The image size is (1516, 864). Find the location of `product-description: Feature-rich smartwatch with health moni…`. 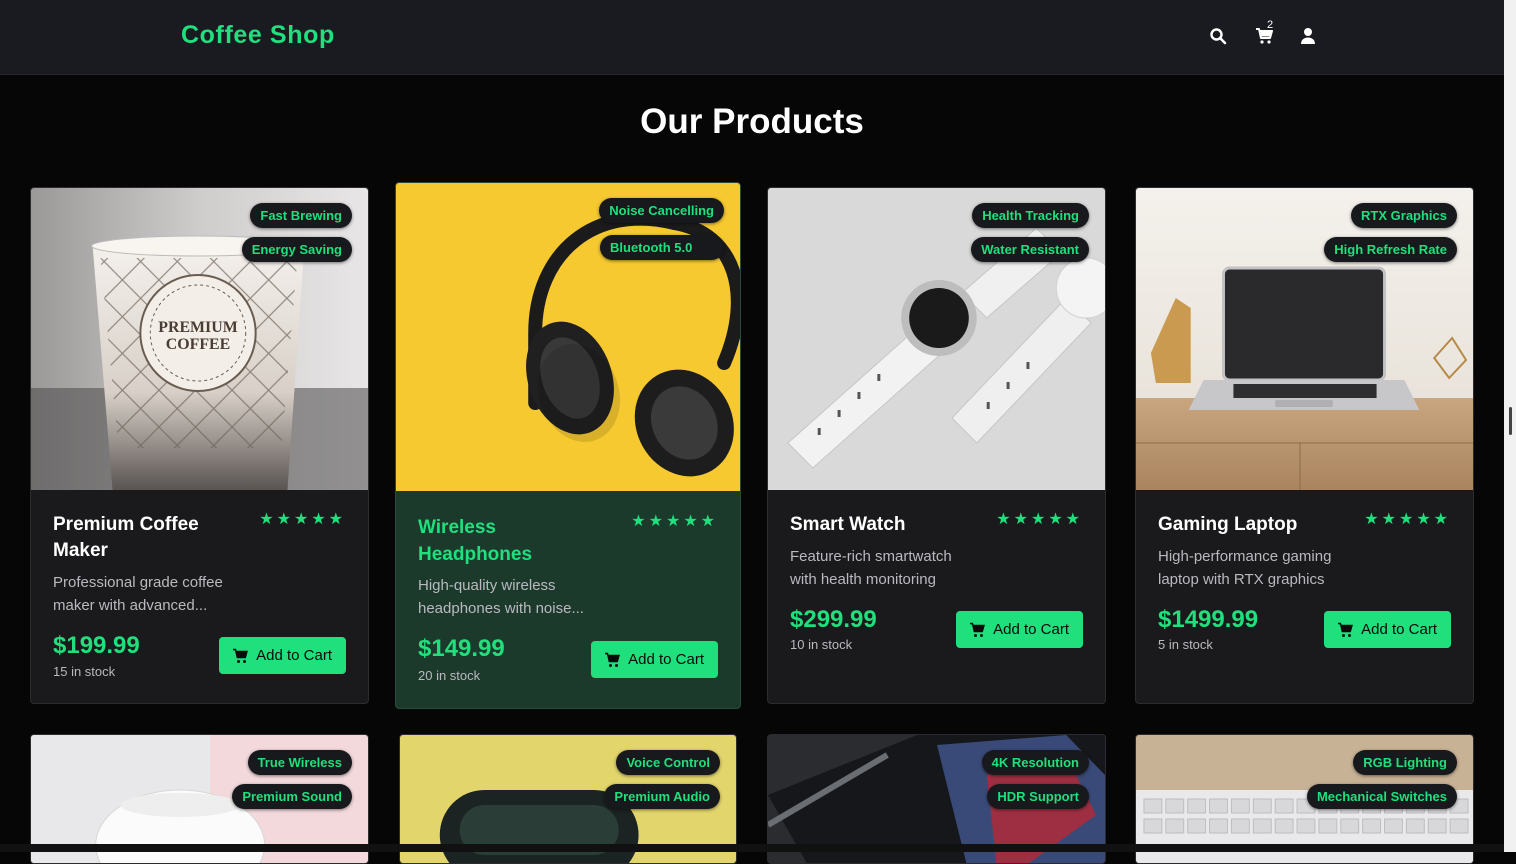

product-description: Feature-rich smartwatch with health moni… is located at coordinates (871, 568).